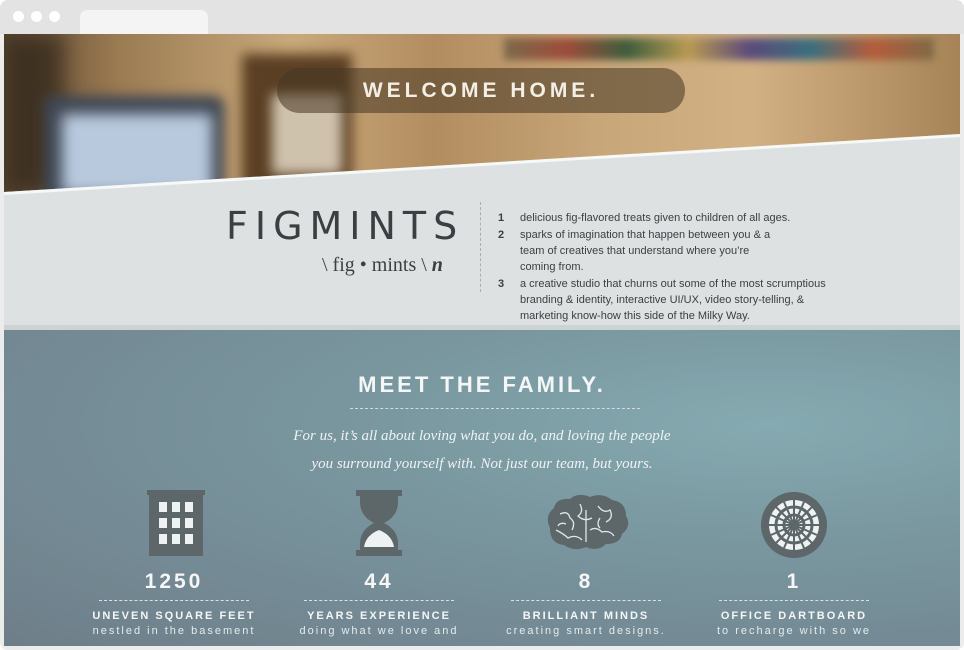 This screenshot has height=650, width=964. I want to click on stat-label: OFFICE DARTBOARD, so click(794, 616).